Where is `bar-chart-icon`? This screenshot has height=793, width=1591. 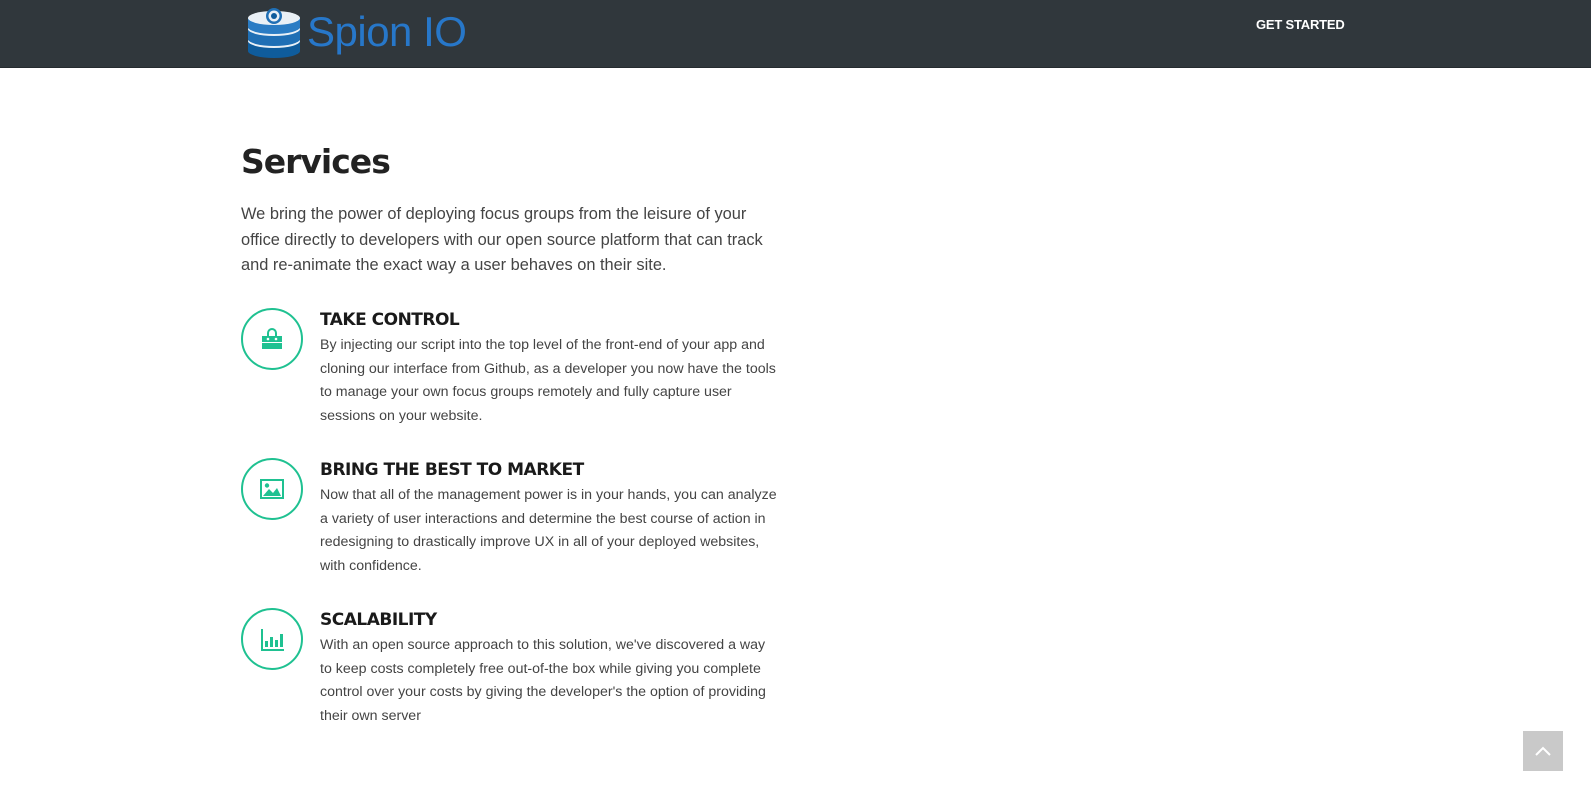
bar-chart-icon is located at coordinates (272, 640).